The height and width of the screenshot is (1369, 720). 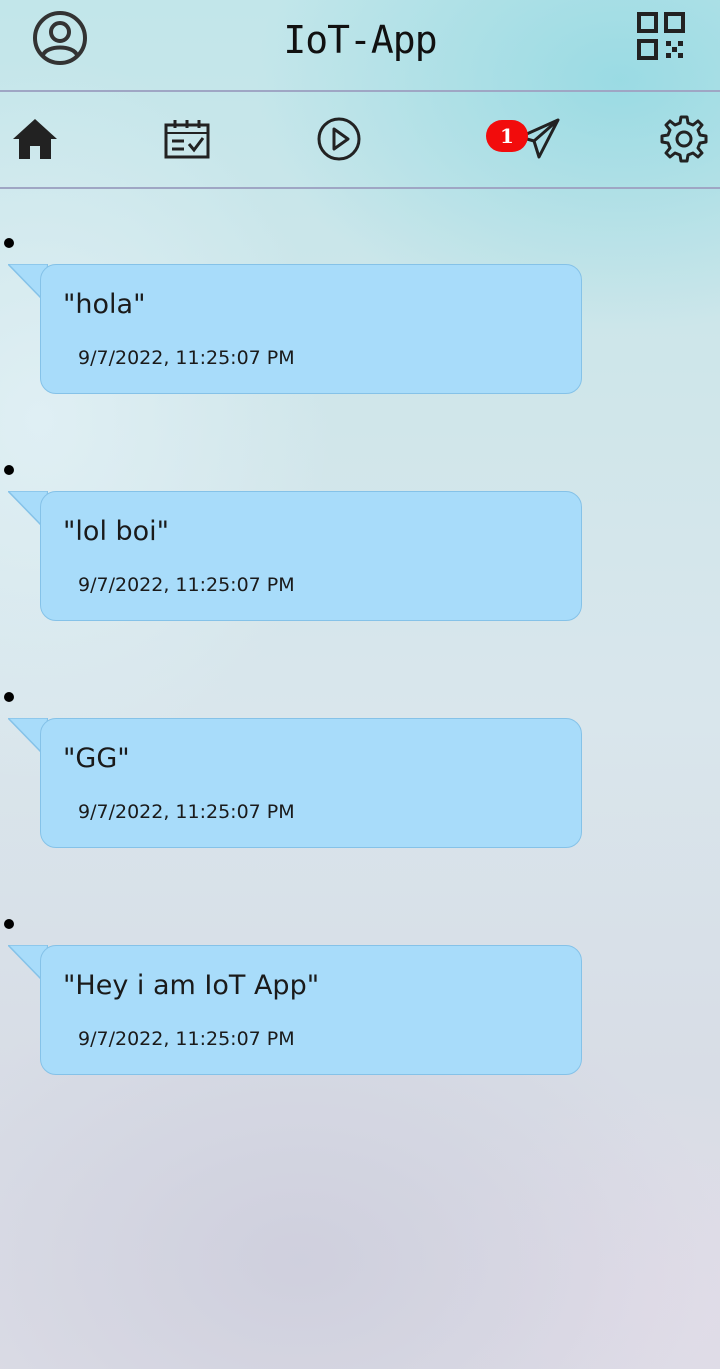 I want to click on message-bubble: "lol boi" 9/7/2022, 11:25:07 PM, so click(x=311, y=556).